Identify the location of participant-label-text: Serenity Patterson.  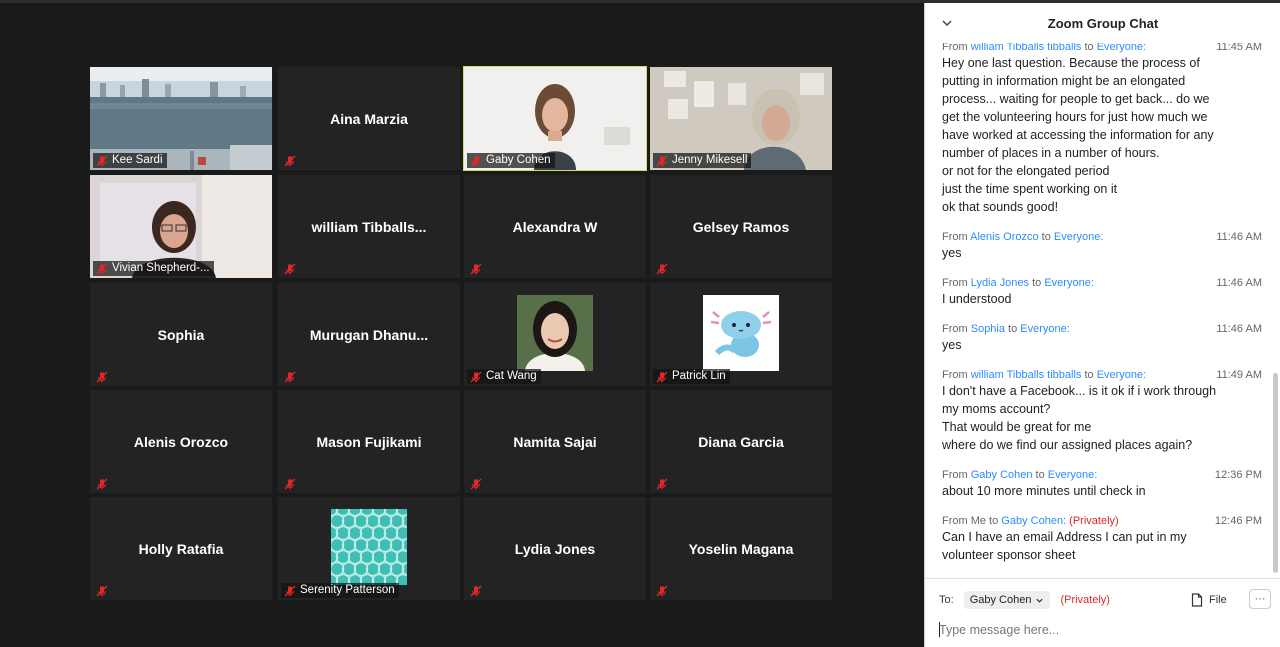
(347, 590).